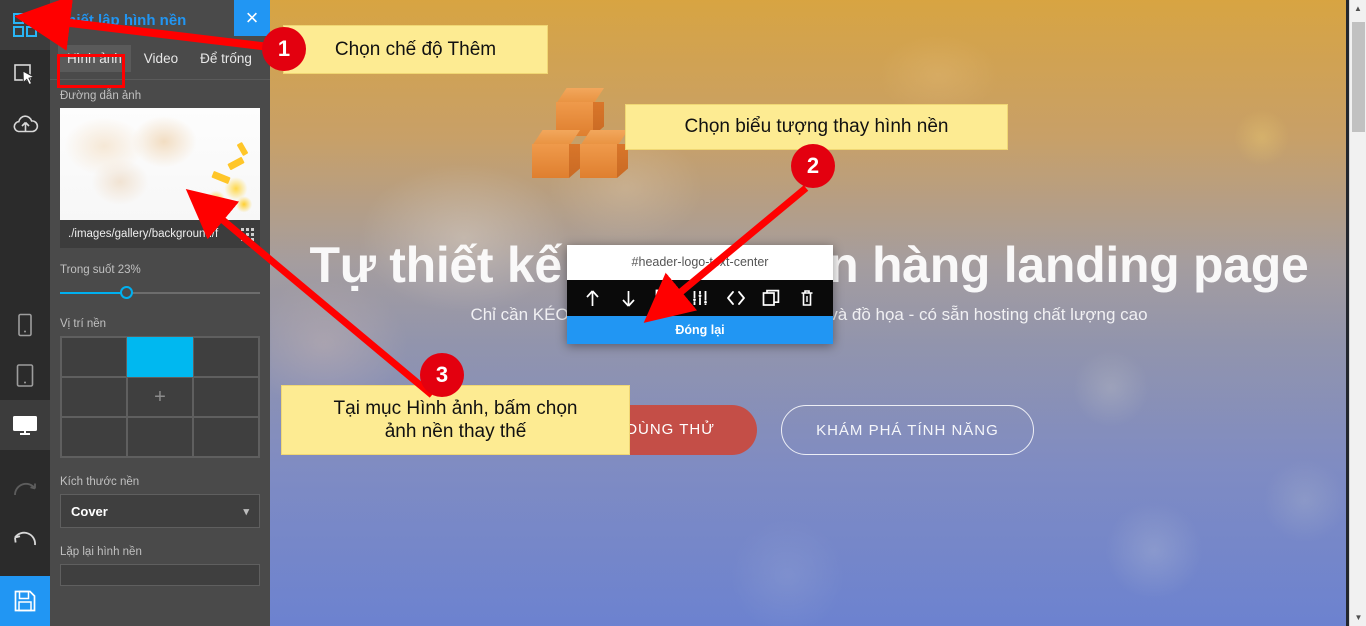 This screenshot has width=1366, height=626. What do you see at coordinates (160, 274) in the screenshot?
I see `opacity-section: Trong suốt 23%` at bounding box center [160, 274].